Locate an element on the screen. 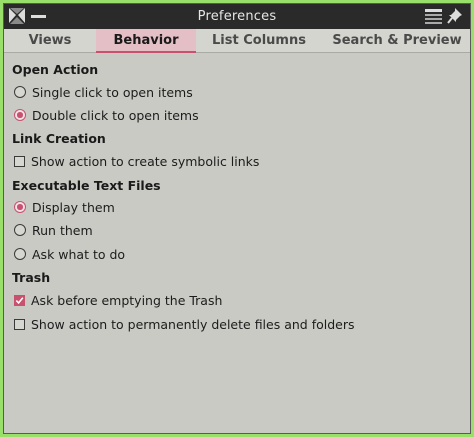 The width and height of the screenshot is (474, 437). option-label: Display them is located at coordinates (73, 207).